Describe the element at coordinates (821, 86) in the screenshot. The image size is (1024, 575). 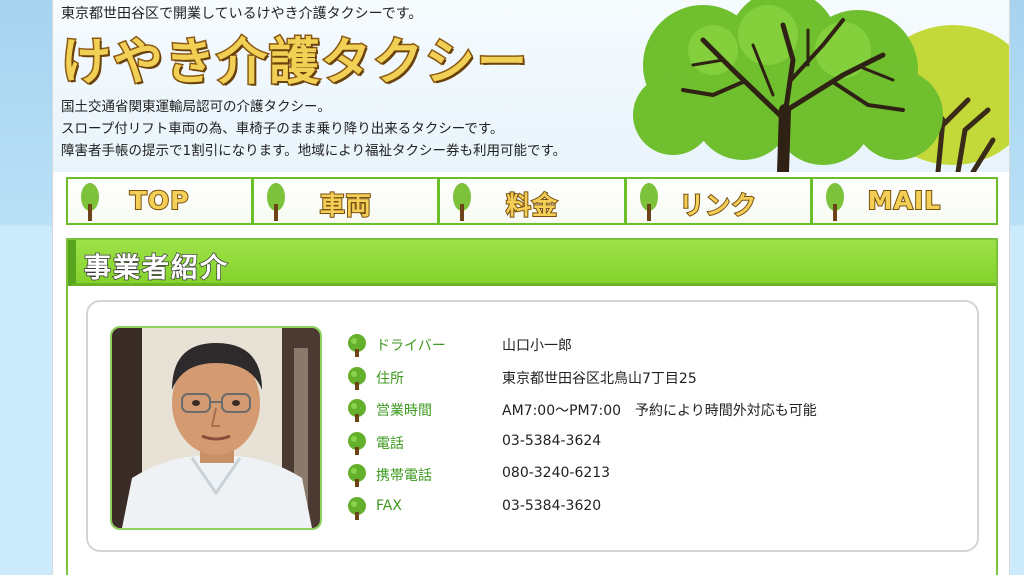
I see `header-trees-illustration` at that location.